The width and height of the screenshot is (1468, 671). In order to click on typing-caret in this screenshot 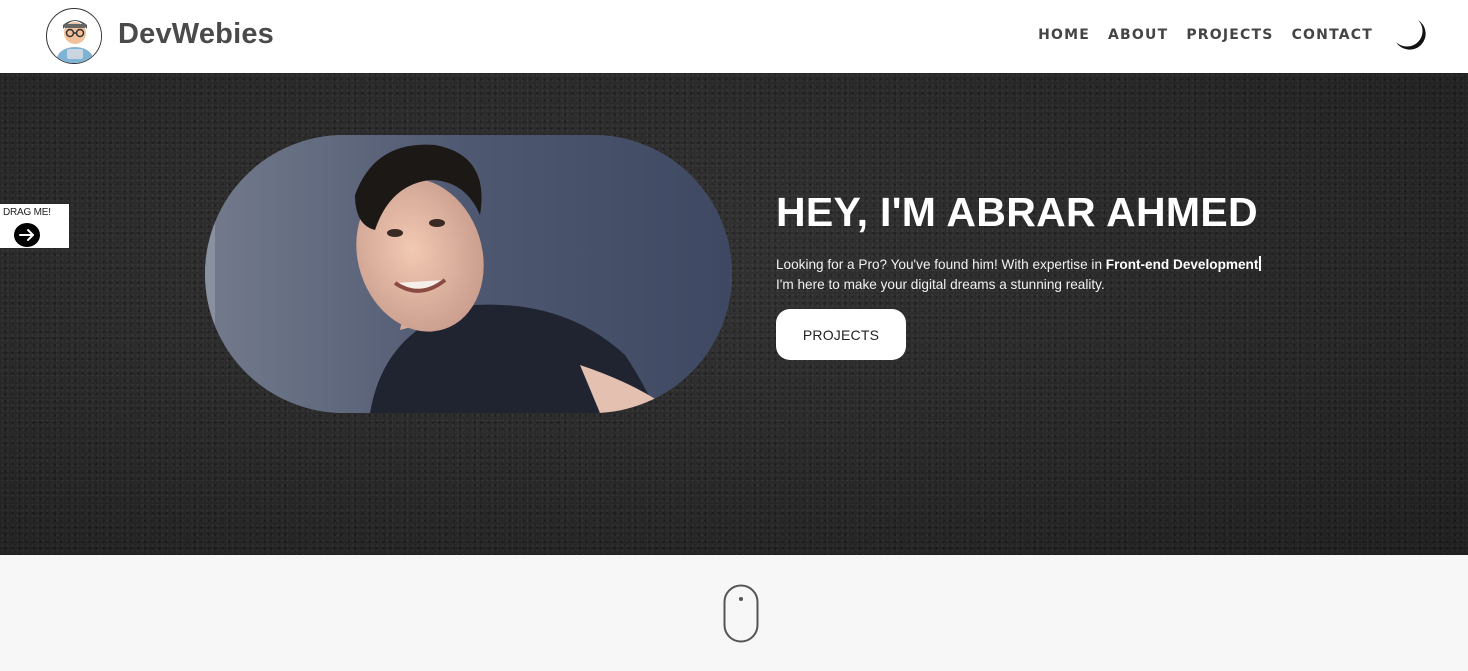, I will do `click(1260, 263)`.